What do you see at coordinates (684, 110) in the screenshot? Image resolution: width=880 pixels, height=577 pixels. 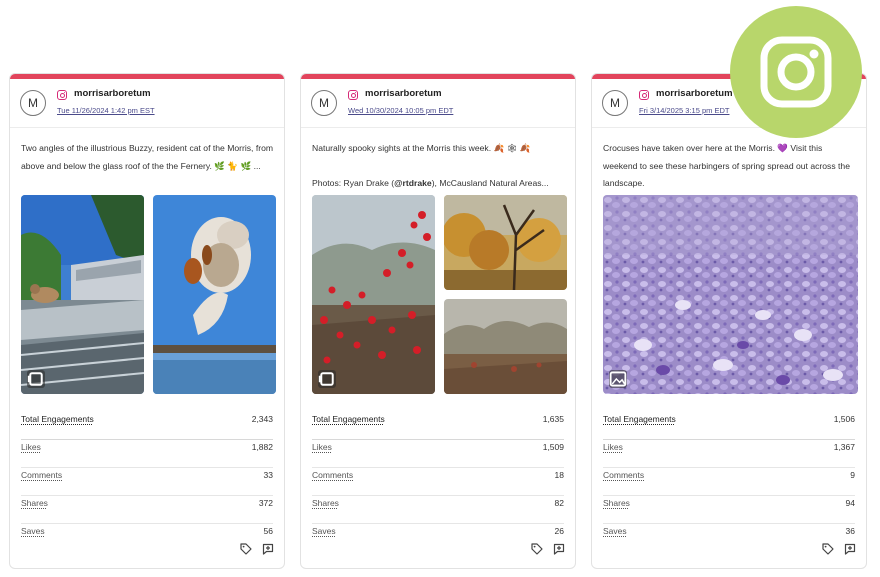 I see `post-date-link: Fri 3/14/2025 3:15 pm EDT` at bounding box center [684, 110].